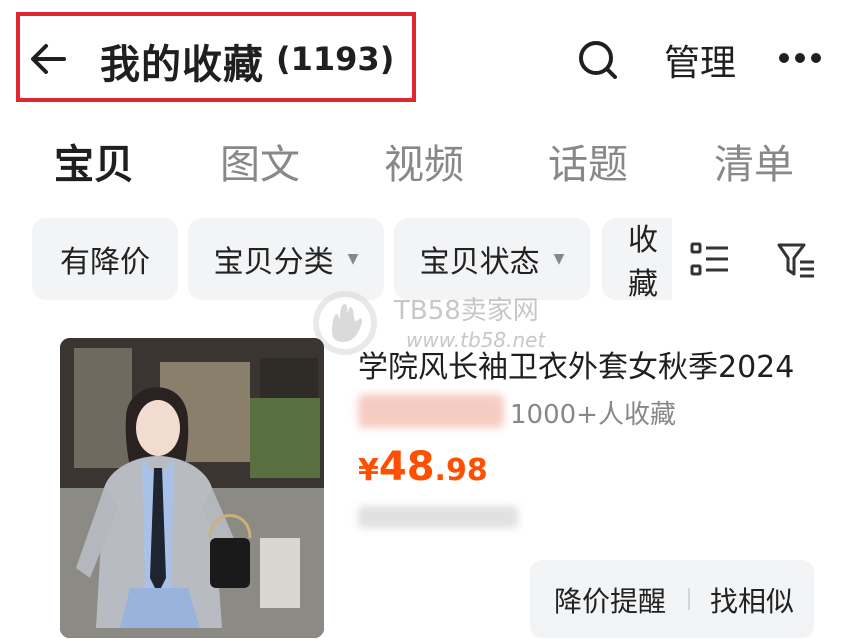  Describe the element at coordinates (754, 161) in the screenshot. I see `tab-qingdan: 清单` at that location.